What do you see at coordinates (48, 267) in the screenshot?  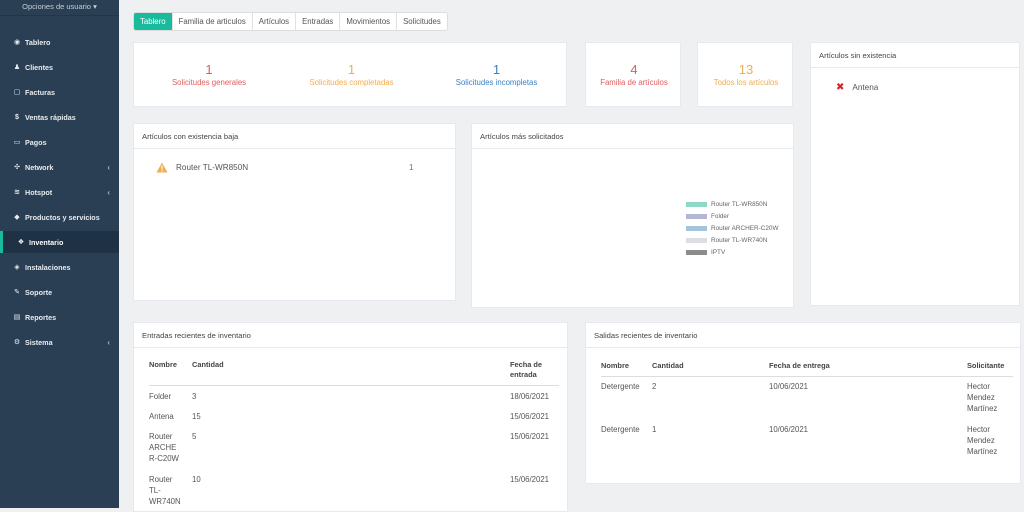 I see `sidebar-item-label: Instalaciones` at bounding box center [48, 267].